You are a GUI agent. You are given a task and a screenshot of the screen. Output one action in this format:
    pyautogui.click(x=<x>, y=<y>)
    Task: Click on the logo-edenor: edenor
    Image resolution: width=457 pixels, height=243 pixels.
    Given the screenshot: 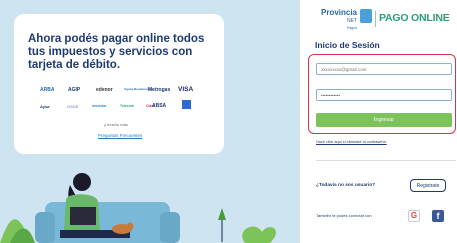 What is the action you would take?
    pyautogui.click(x=104, y=90)
    